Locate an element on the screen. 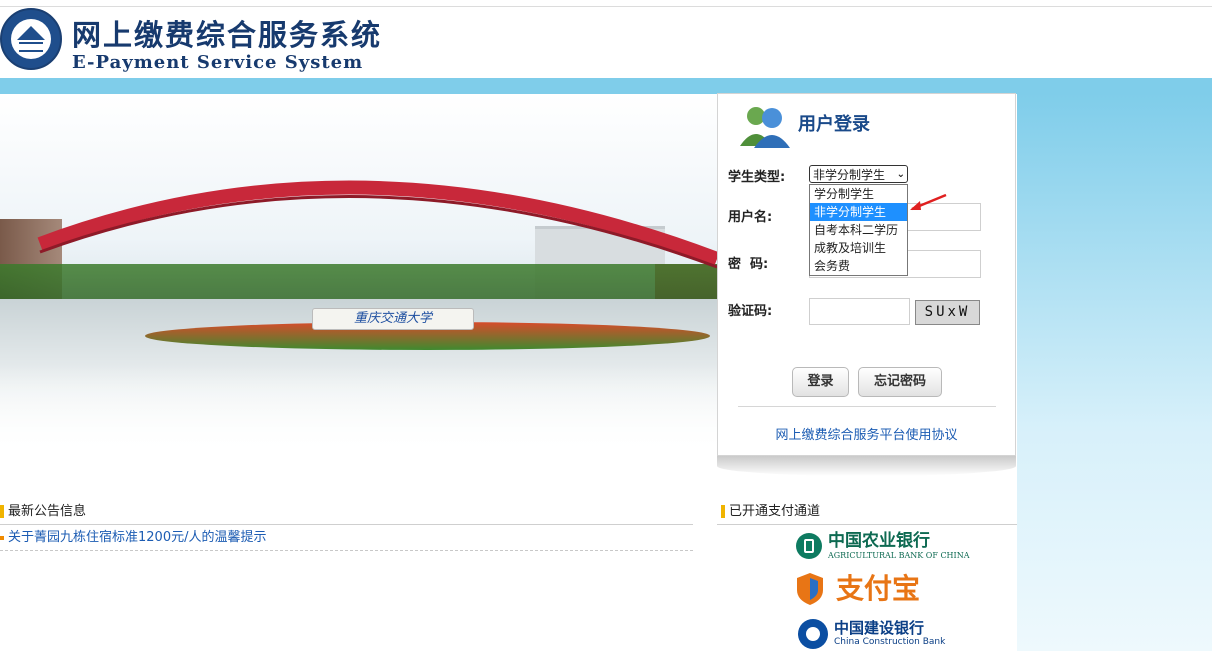 The width and height of the screenshot is (1212, 651). student-type-option: 学分制学生 is located at coordinates (858, 194).